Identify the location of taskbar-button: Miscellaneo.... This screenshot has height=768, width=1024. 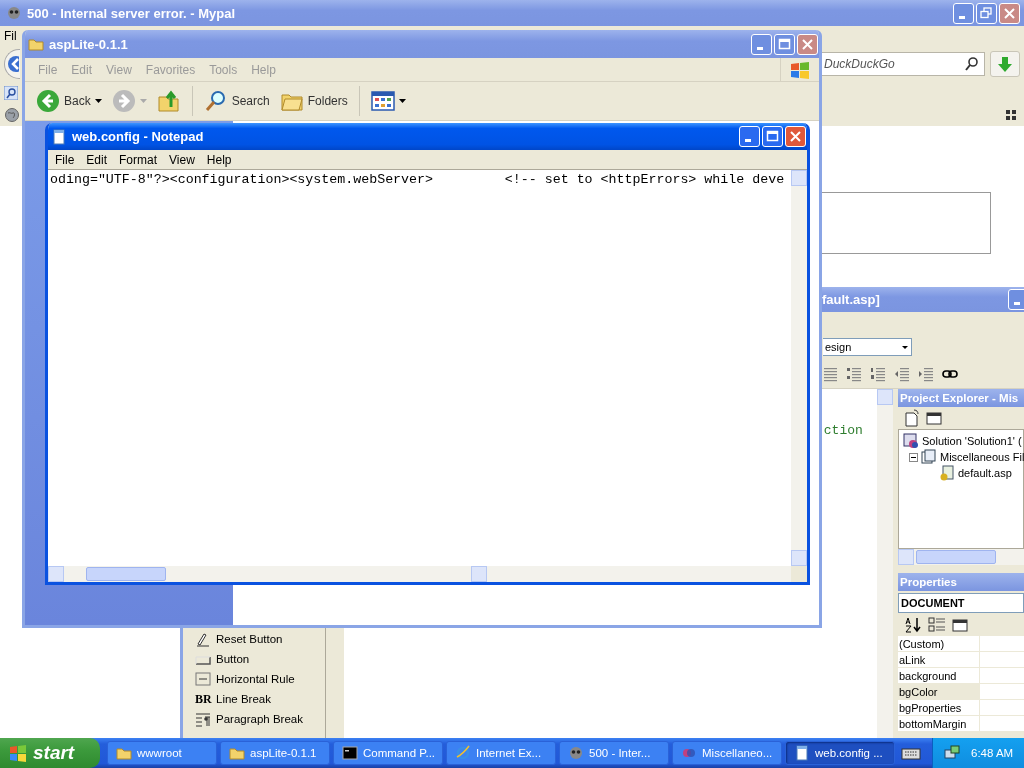
(727, 753).